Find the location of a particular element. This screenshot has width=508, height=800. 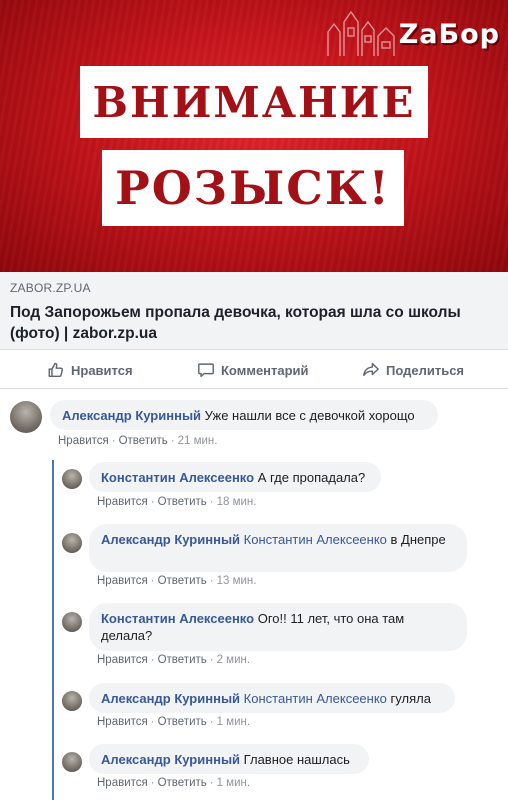

share-button: Поделиться is located at coordinates (413, 370).